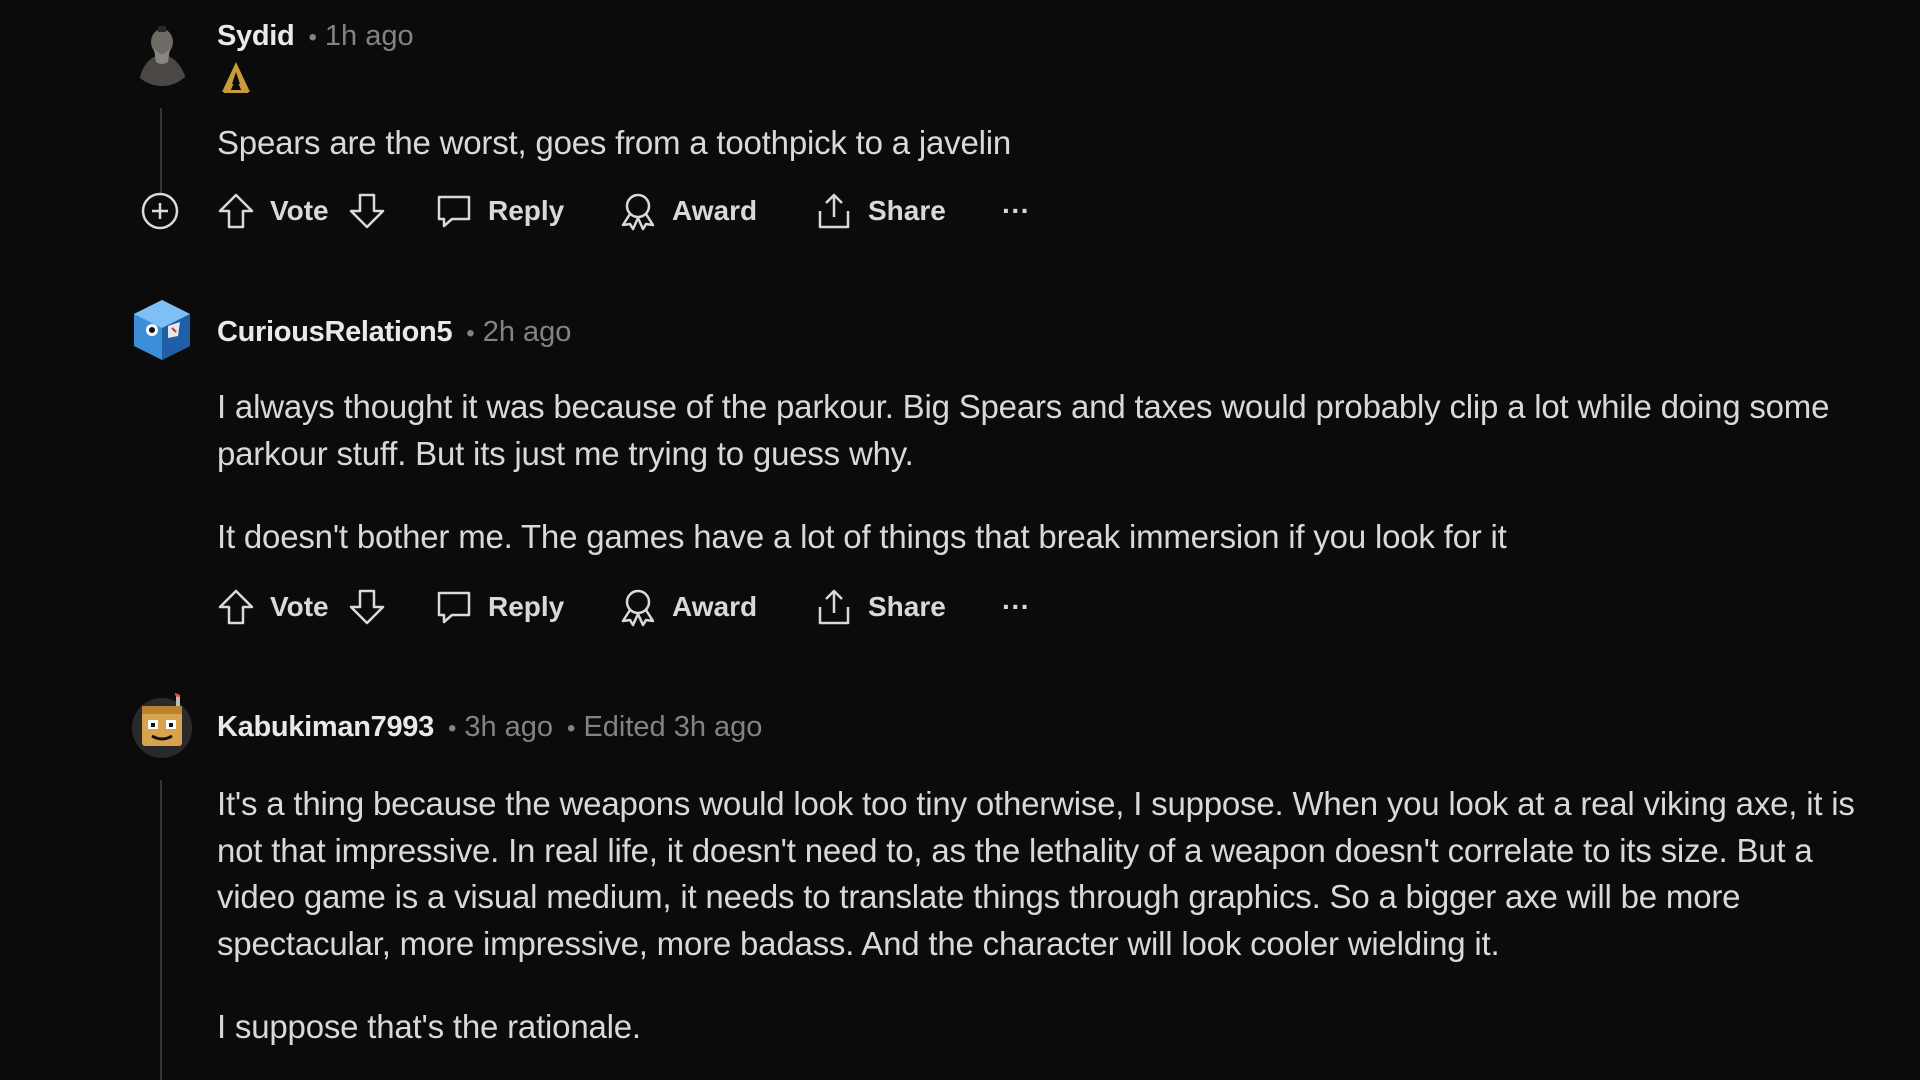  What do you see at coordinates (161, 930) in the screenshot?
I see `thread-line` at bounding box center [161, 930].